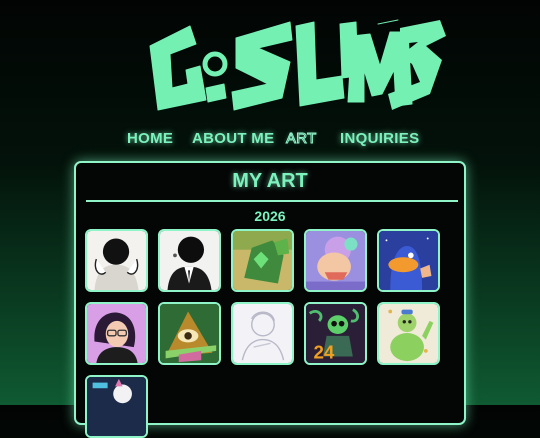 Image resolution: width=540 pixels, height=438 pixels. Describe the element at coordinates (301, 139) in the screenshot. I see `nav-art: ART` at that location.